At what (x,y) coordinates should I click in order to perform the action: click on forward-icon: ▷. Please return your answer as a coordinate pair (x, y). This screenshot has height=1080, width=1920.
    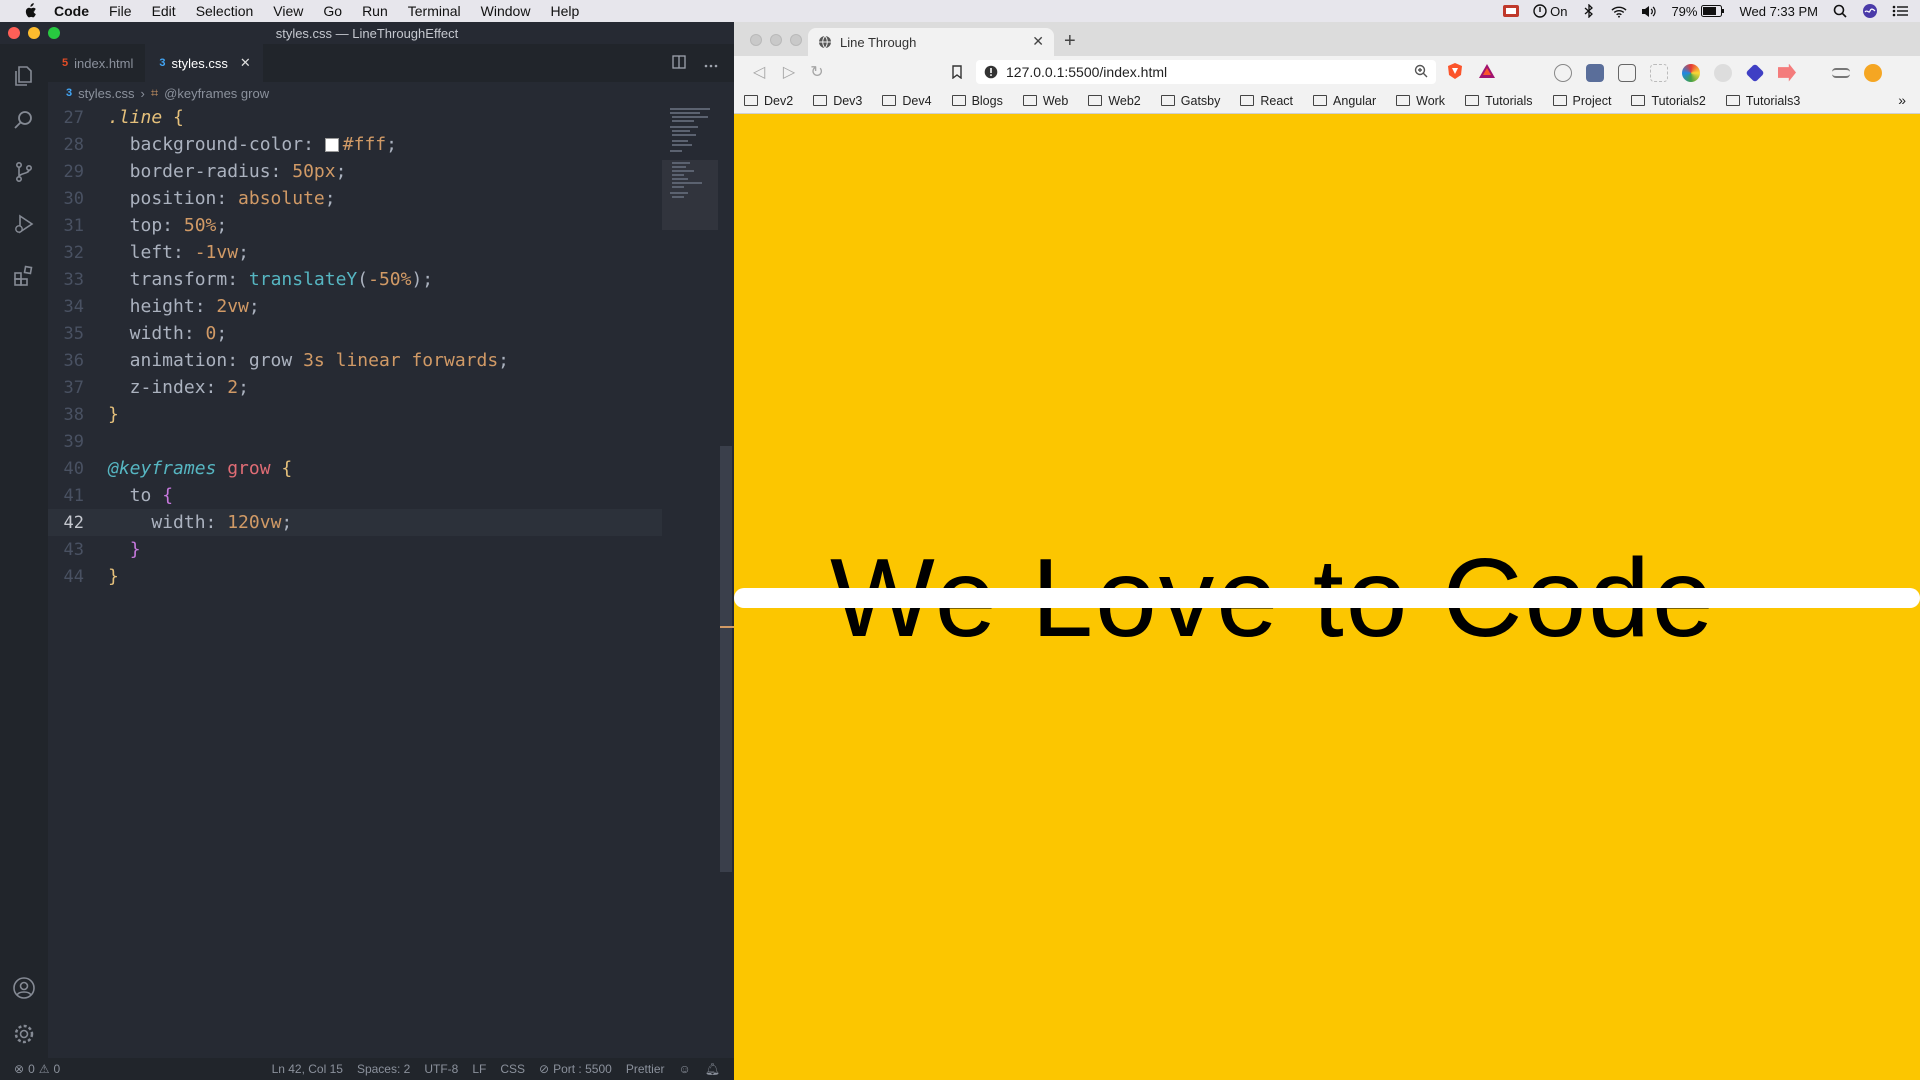
    Looking at the image, I should click on (789, 72).